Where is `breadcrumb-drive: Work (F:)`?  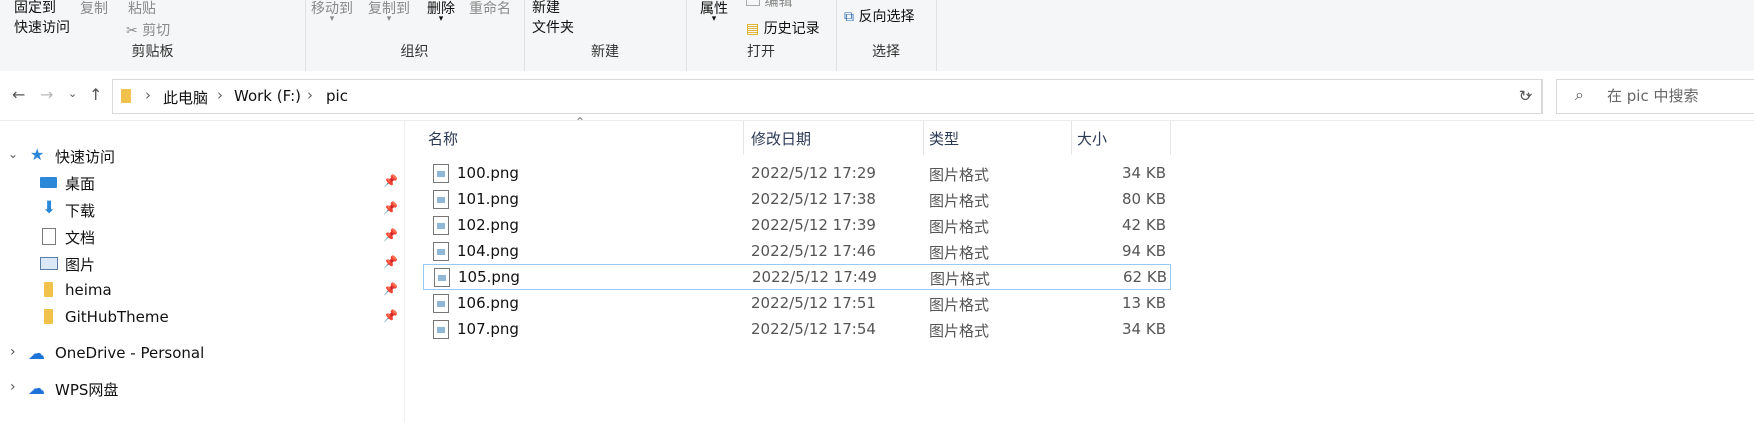
breadcrumb-drive: Work (F:) is located at coordinates (267, 96).